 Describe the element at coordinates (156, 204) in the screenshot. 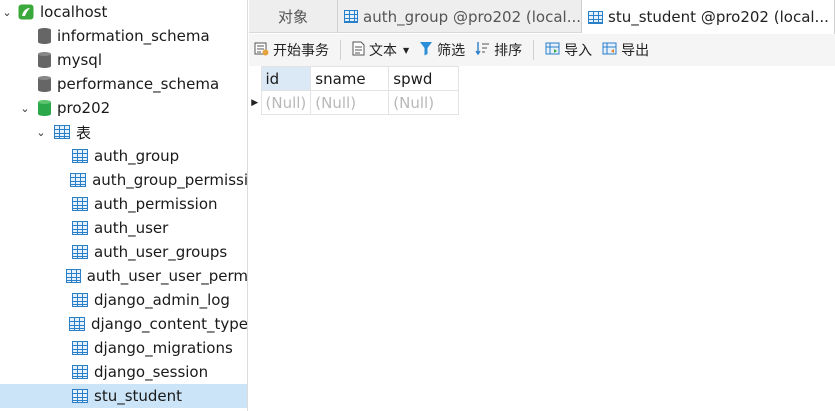

I see `table-label: auth_permission` at that location.